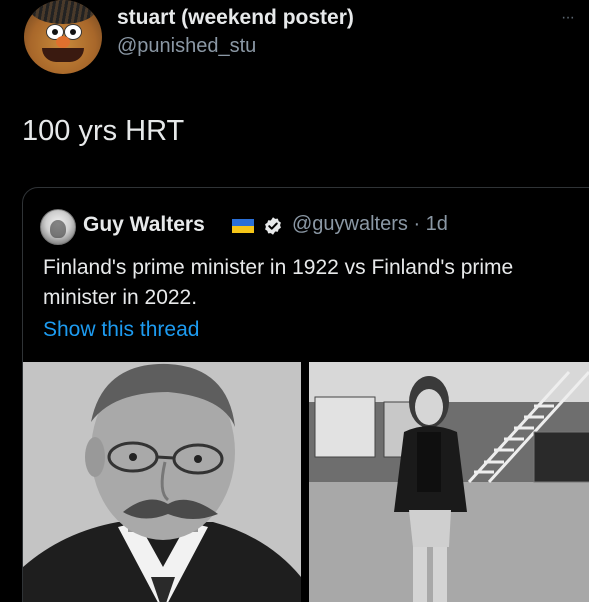  What do you see at coordinates (186, 46) in the screenshot?
I see `author-handle: @punished_stu` at bounding box center [186, 46].